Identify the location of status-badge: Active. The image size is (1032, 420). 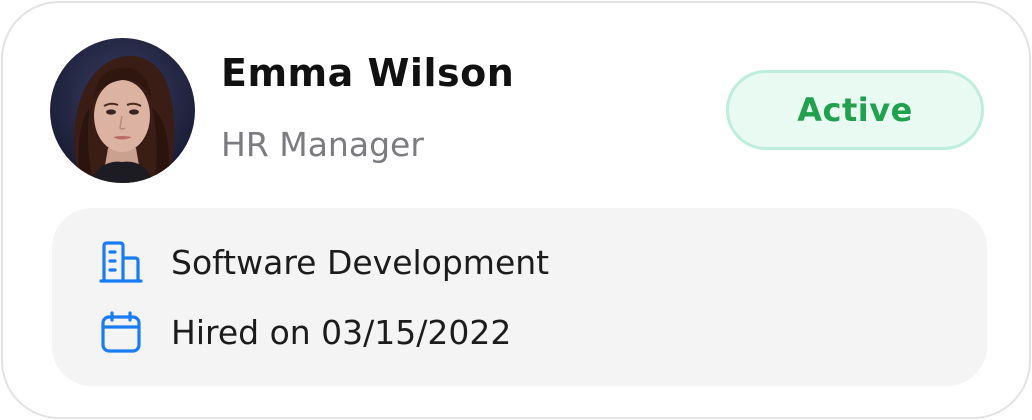
(855, 110).